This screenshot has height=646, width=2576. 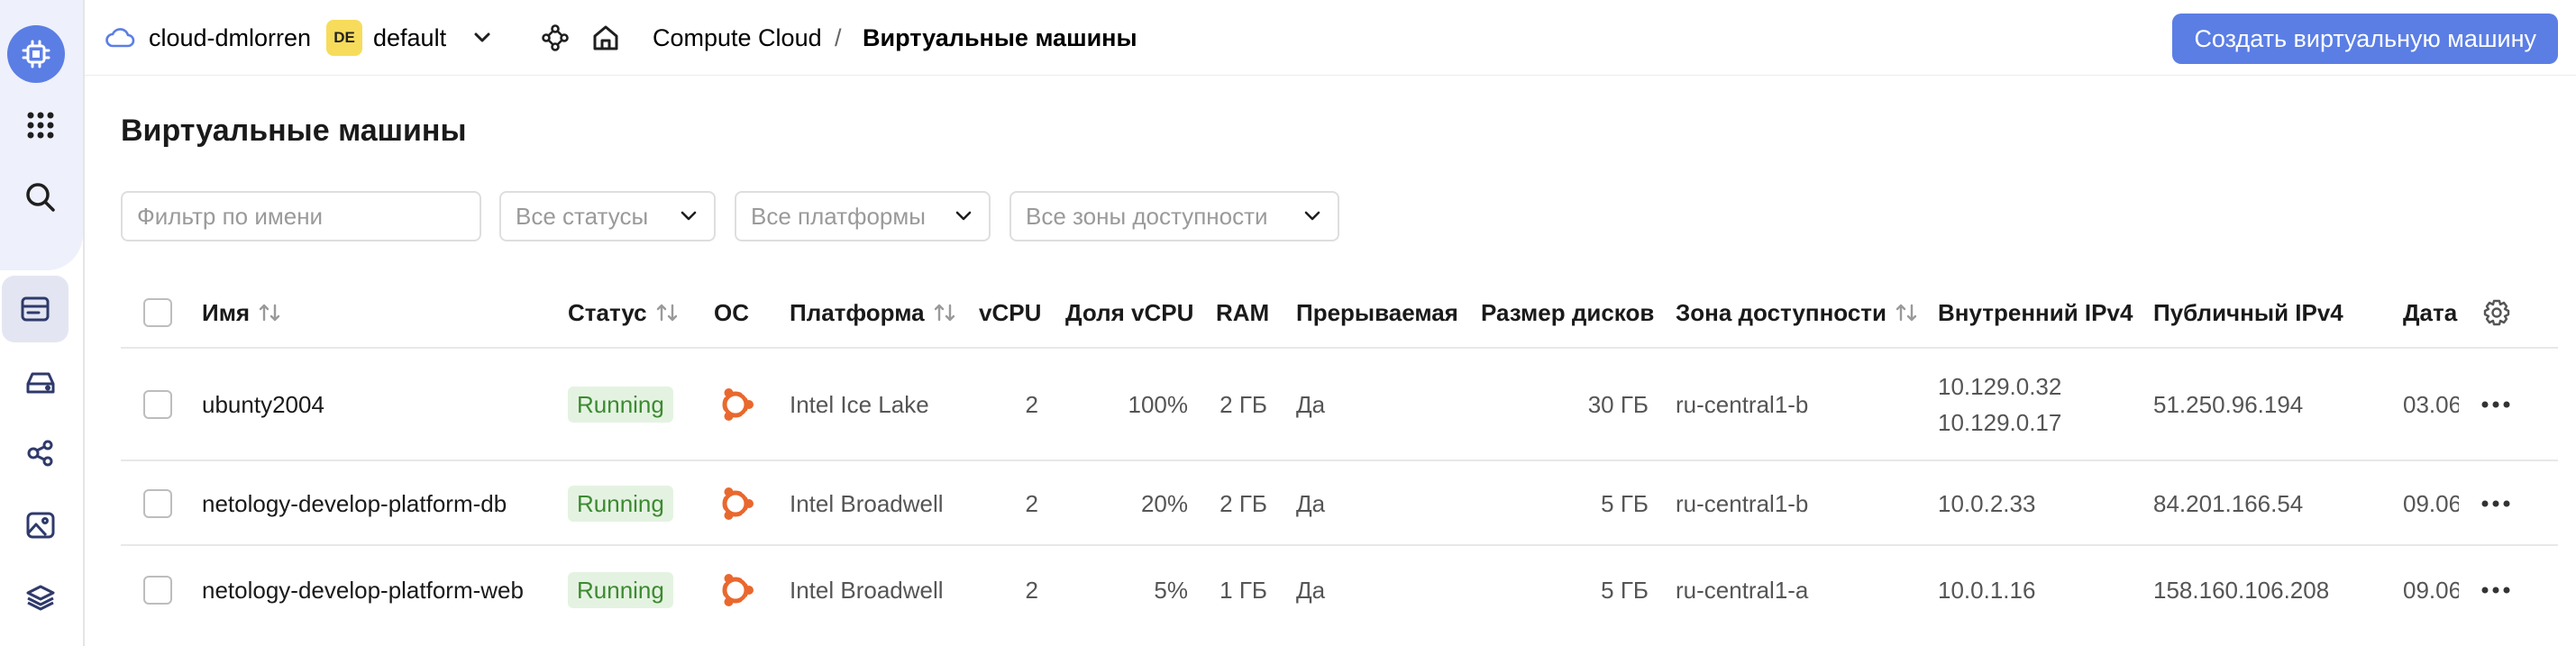 I want to click on column-header-date: Дата, so click(x=2431, y=312).